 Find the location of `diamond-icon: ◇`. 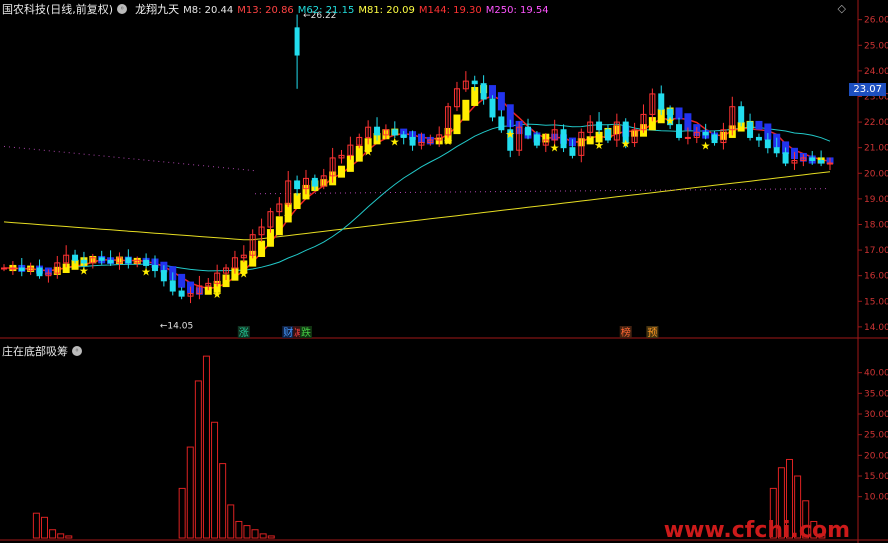

diamond-icon: ◇ is located at coordinates (842, 8).